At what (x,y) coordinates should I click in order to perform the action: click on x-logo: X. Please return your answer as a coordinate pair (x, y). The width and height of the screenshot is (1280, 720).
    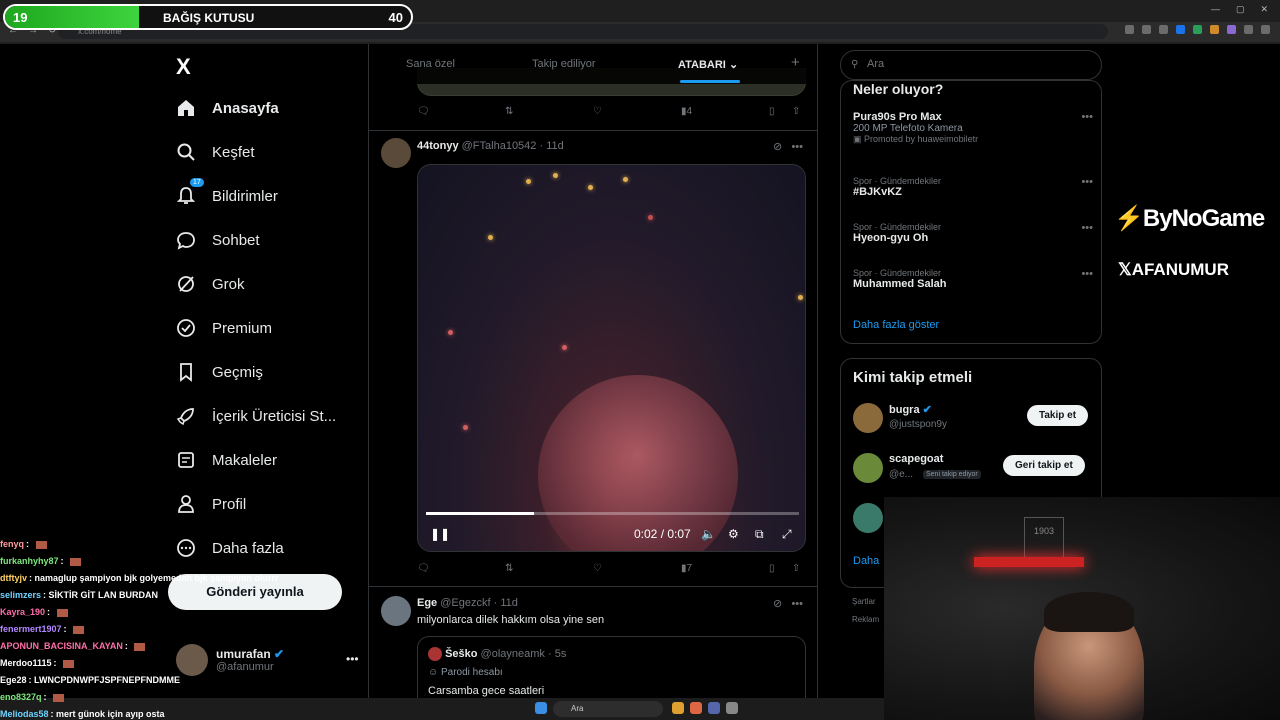
    Looking at the image, I should click on (183, 67).